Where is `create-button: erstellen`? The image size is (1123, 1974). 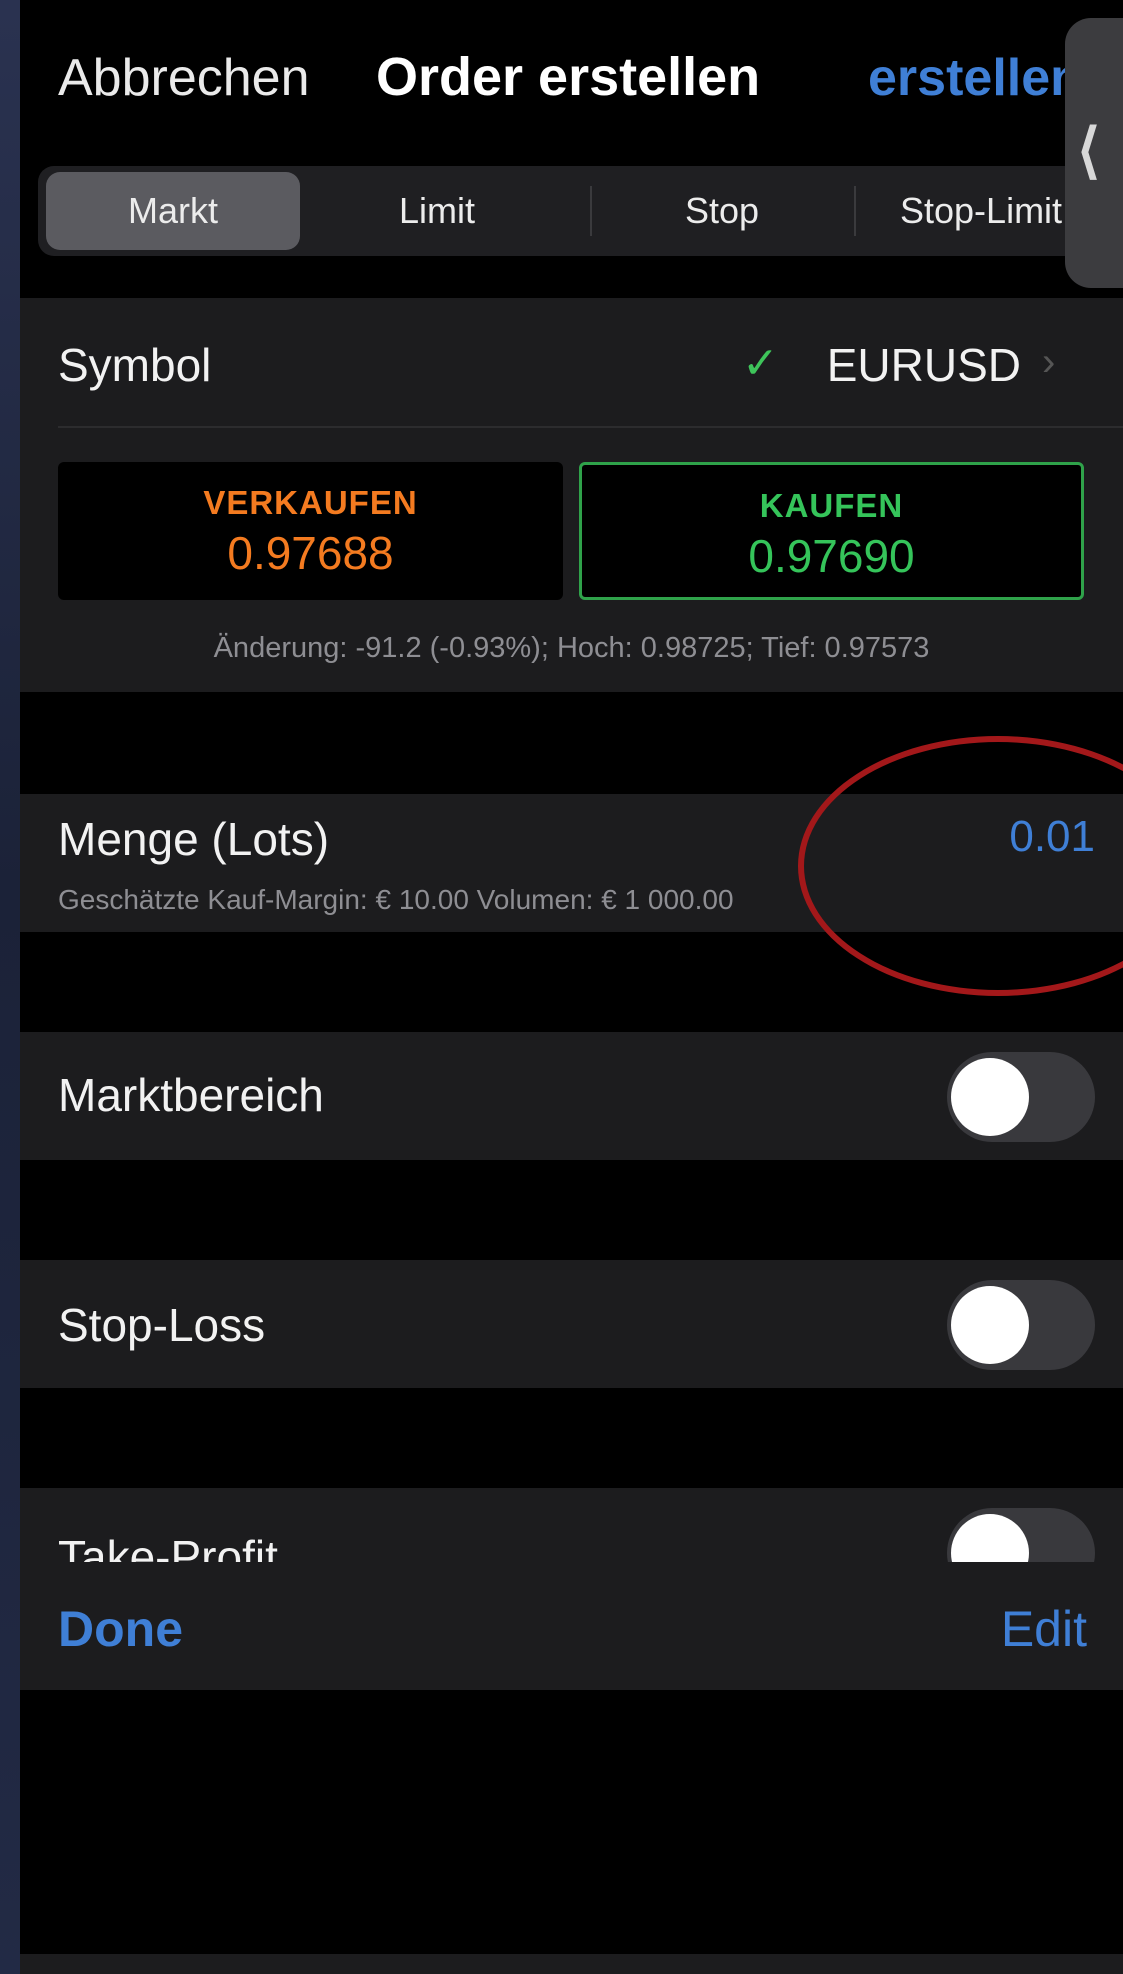
create-button: erstellen is located at coordinates (975, 78).